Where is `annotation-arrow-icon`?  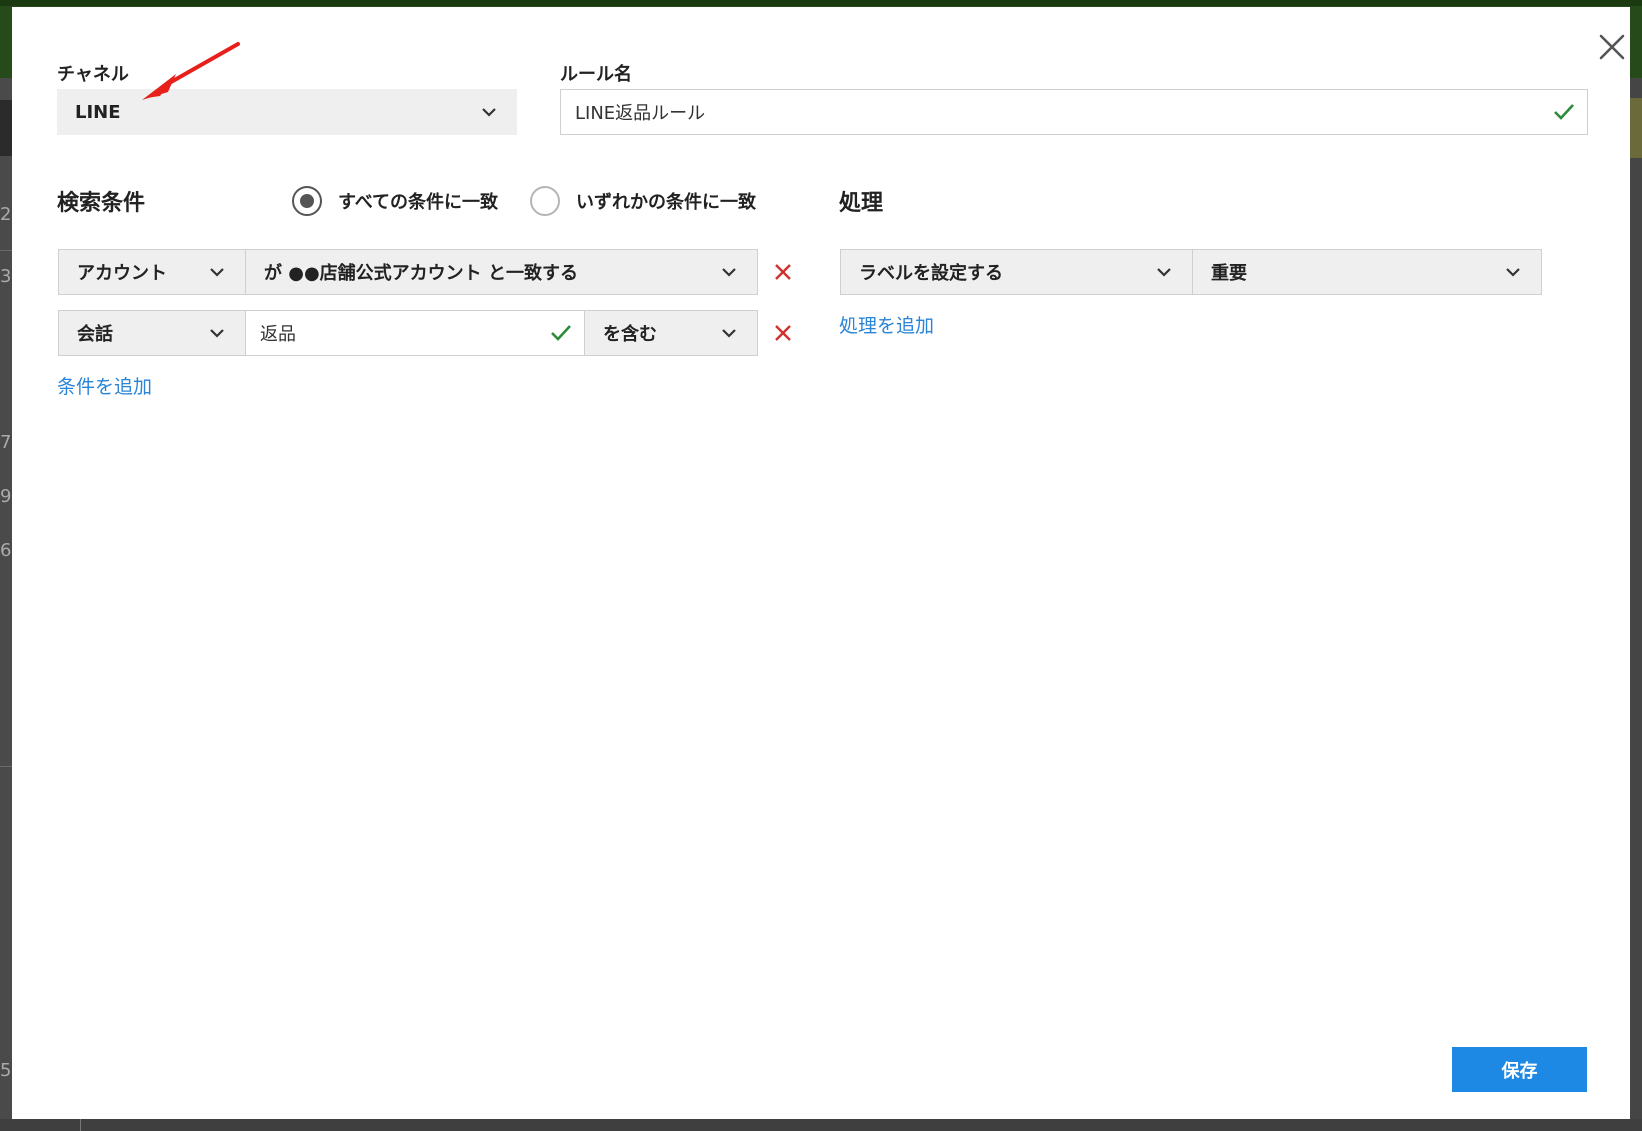 annotation-arrow-icon is located at coordinates (191, 71).